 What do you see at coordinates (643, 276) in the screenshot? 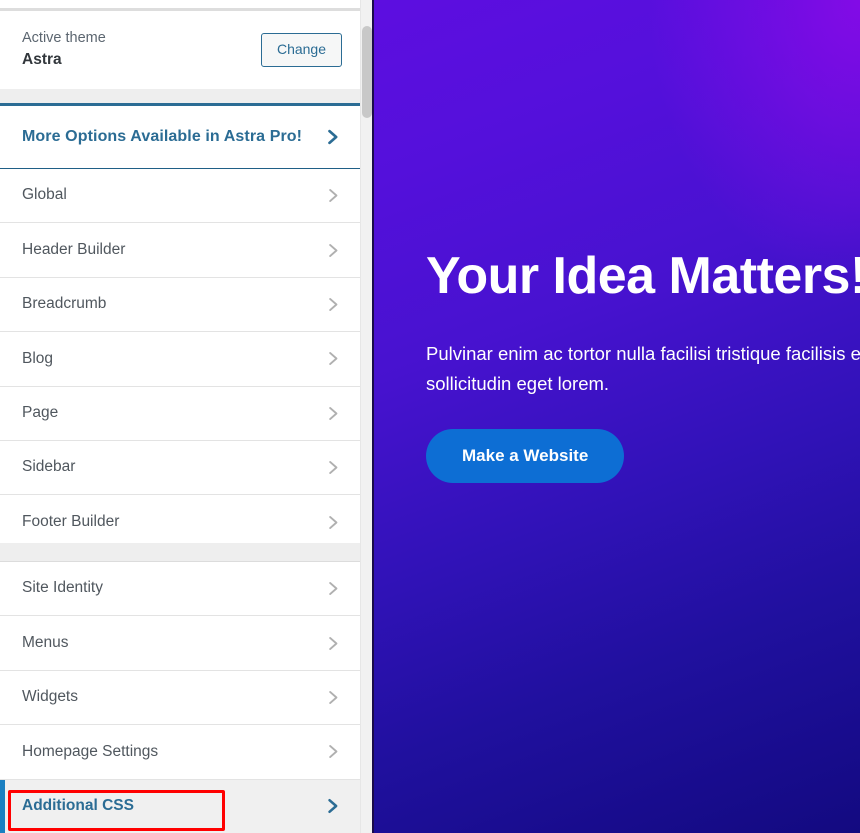
I see `hero-title: Your Idea Matters!` at bounding box center [643, 276].